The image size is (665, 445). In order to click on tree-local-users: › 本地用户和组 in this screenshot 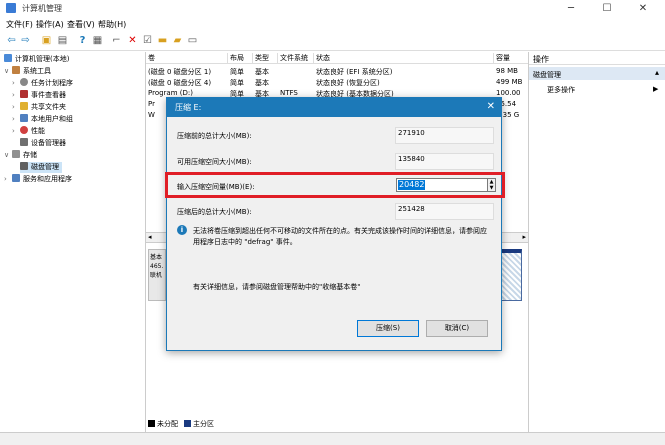, I will do `click(42, 119)`.